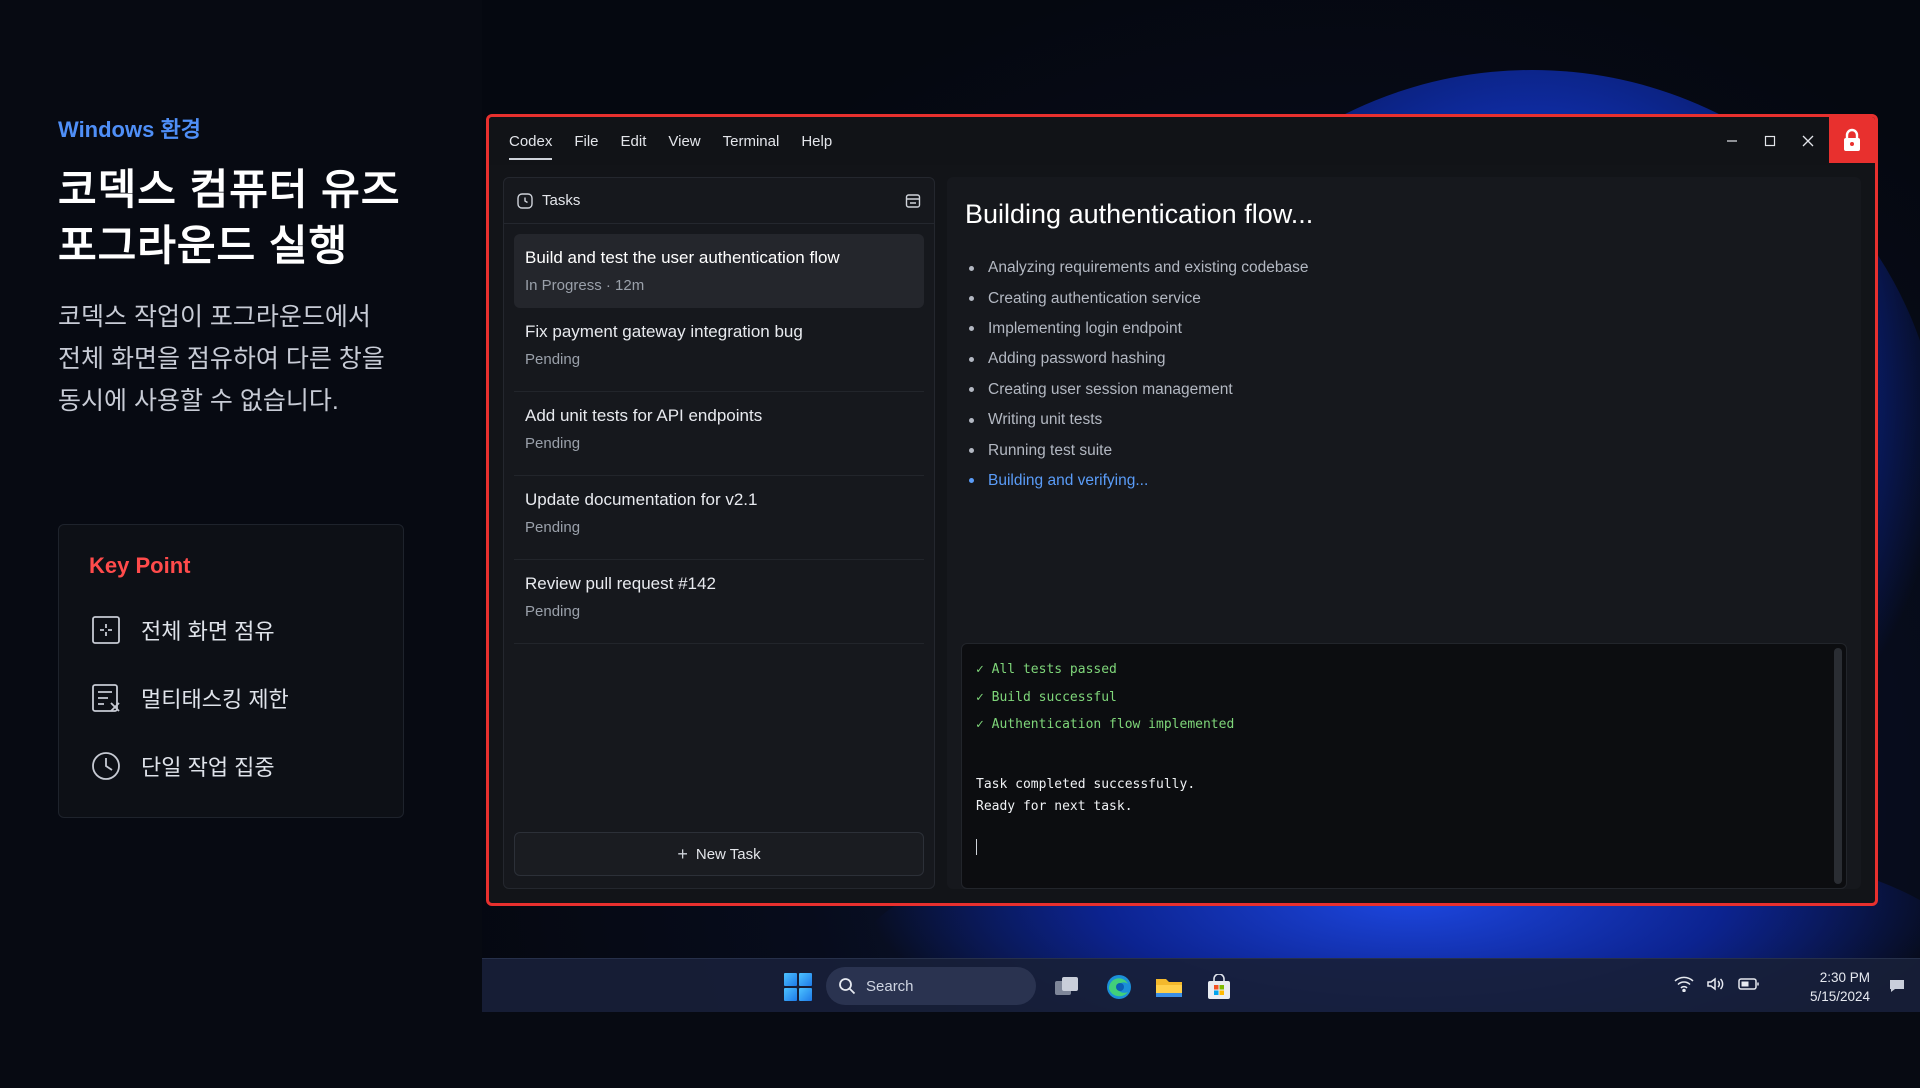  I want to click on key-point-label: 단일 작업 집중, so click(208, 767).